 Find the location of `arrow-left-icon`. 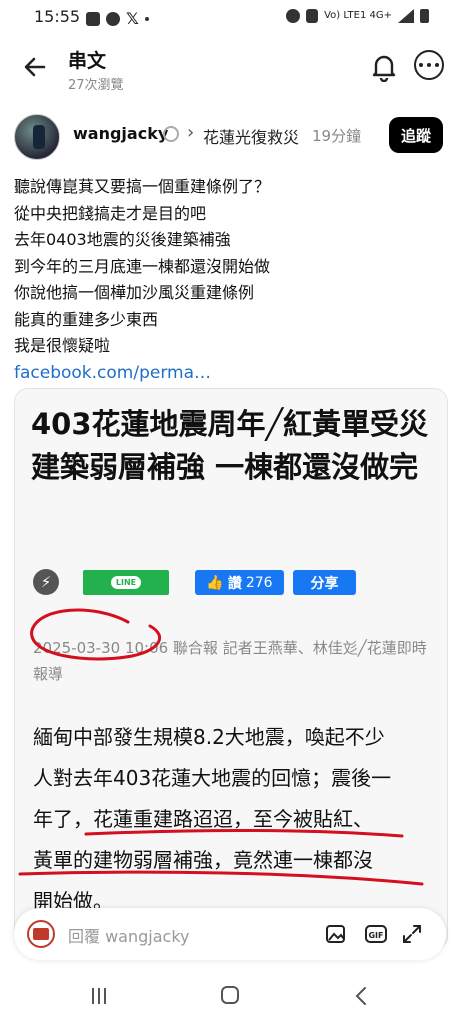

arrow-left-icon is located at coordinates (35, 67).